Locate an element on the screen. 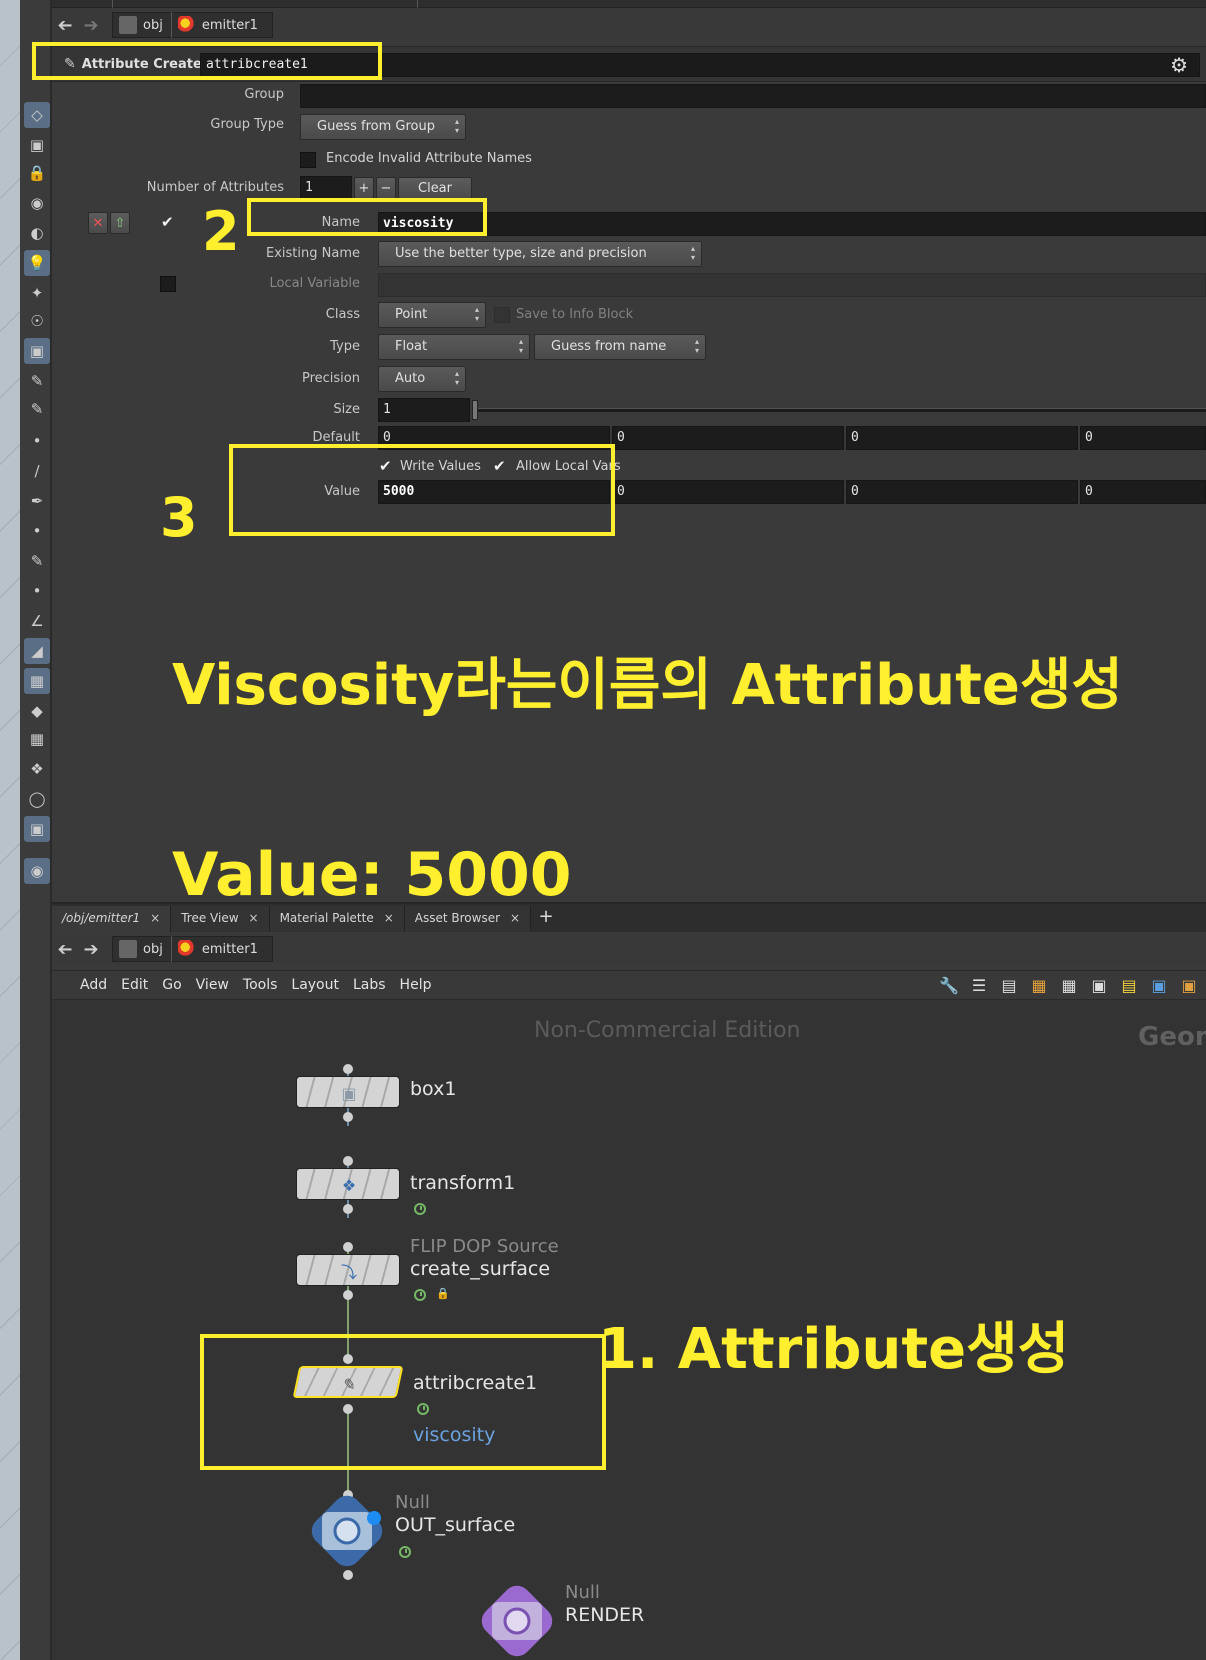  type-guess-menu: Guess from name is located at coordinates (620, 347).